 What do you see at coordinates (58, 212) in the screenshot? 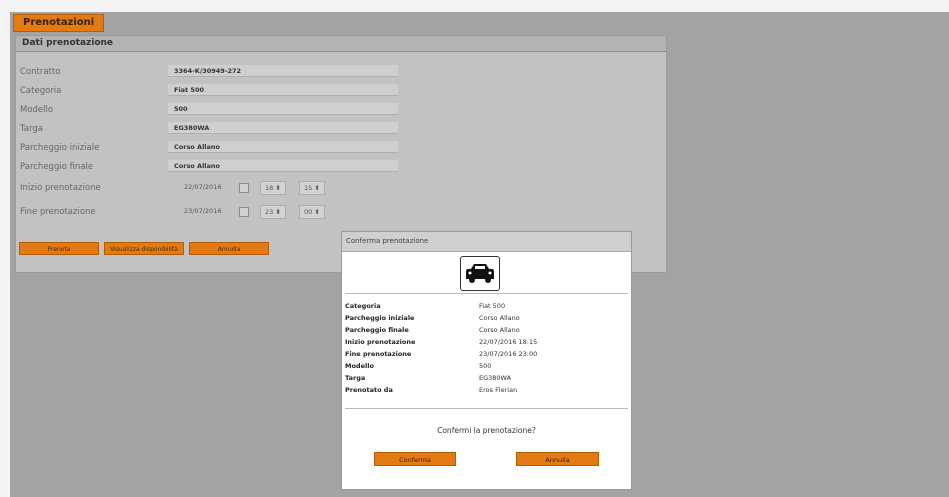
I see `field-label: Fine prenotazione` at bounding box center [58, 212].